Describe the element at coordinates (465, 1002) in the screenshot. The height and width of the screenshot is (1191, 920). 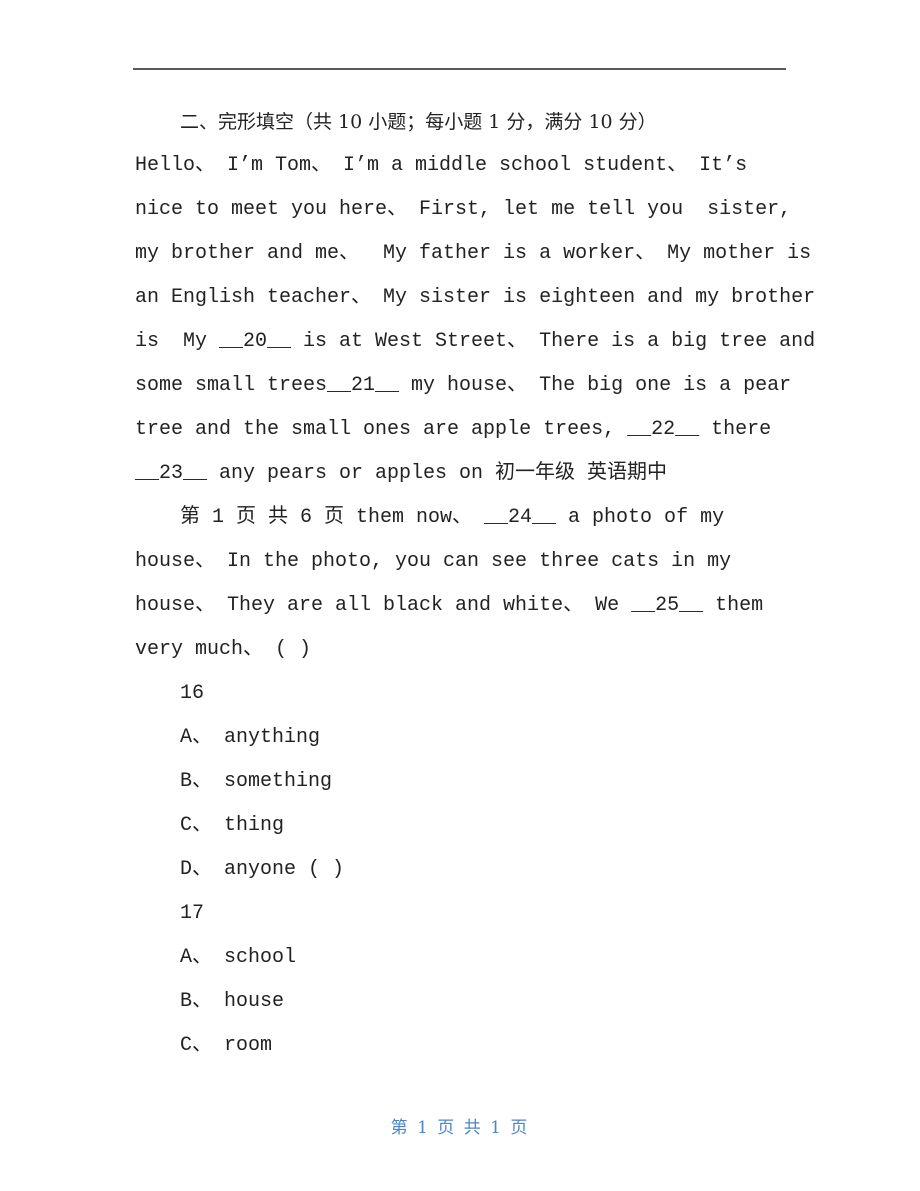
I see `option-b: B、 house` at that location.